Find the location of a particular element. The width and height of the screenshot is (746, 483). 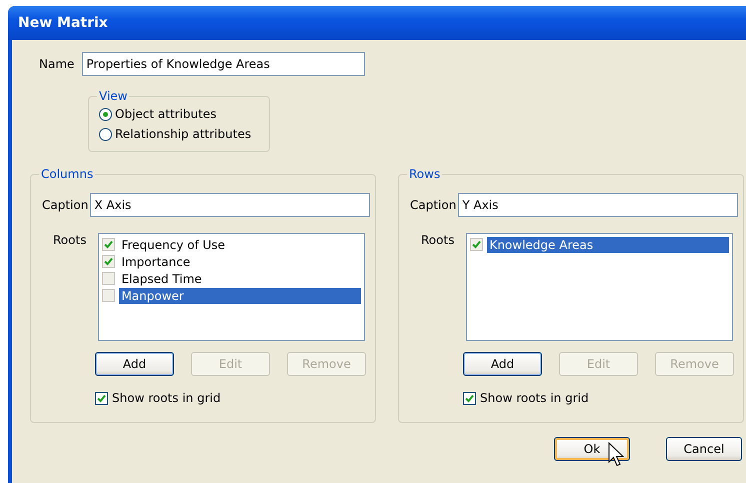

caption-field: Y Axis is located at coordinates (598, 205).